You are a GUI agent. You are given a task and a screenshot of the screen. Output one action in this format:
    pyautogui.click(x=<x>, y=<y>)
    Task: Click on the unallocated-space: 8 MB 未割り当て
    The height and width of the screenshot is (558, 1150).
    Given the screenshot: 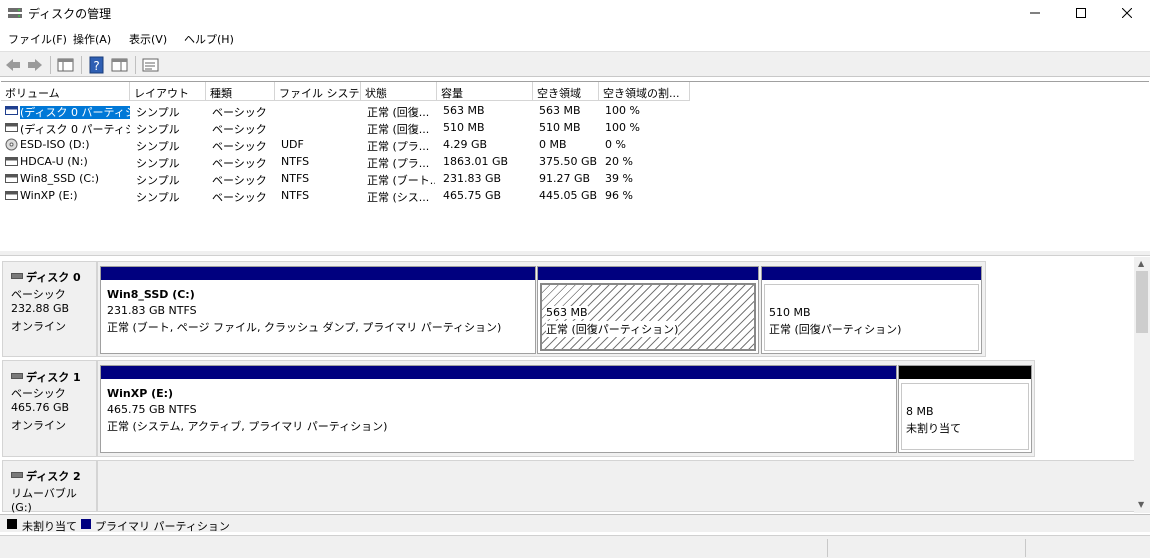 What is the action you would take?
    pyautogui.click(x=965, y=409)
    